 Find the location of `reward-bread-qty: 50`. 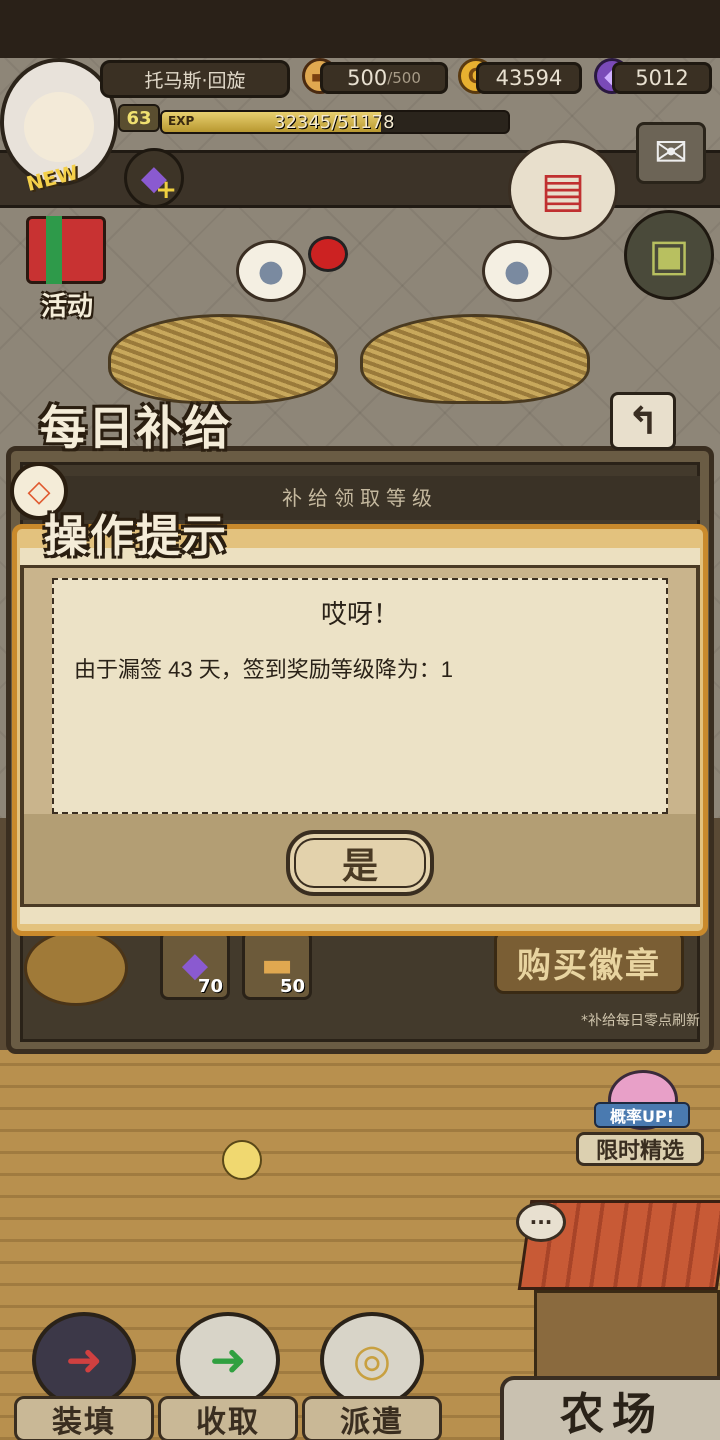

reward-bread-qty: 50 is located at coordinates (292, 986).